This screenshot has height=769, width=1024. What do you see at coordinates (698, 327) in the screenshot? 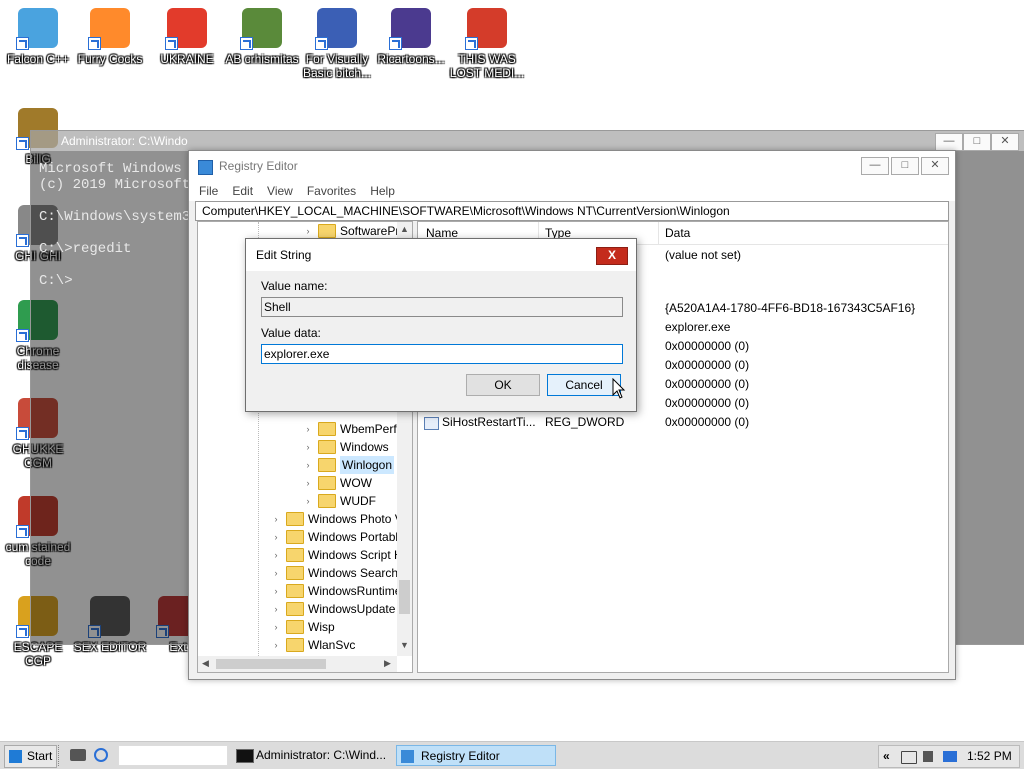
I see `value-data: explorer.exe` at bounding box center [698, 327].